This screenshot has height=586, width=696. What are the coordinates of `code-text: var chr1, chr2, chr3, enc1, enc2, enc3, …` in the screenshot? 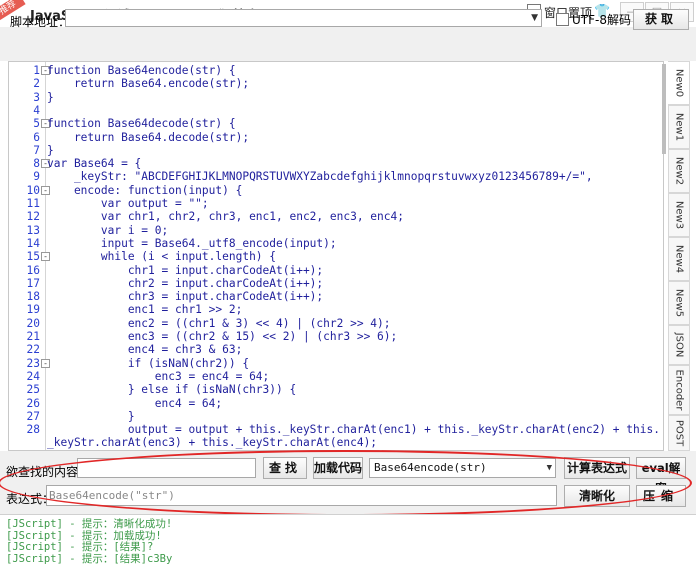 It's located at (225, 217).